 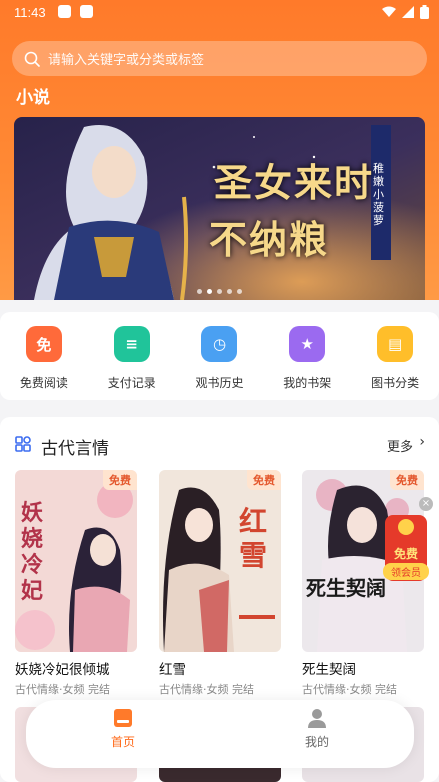 I want to click on cover-title: 妖娆冷妃, so click(x=32, y=552).